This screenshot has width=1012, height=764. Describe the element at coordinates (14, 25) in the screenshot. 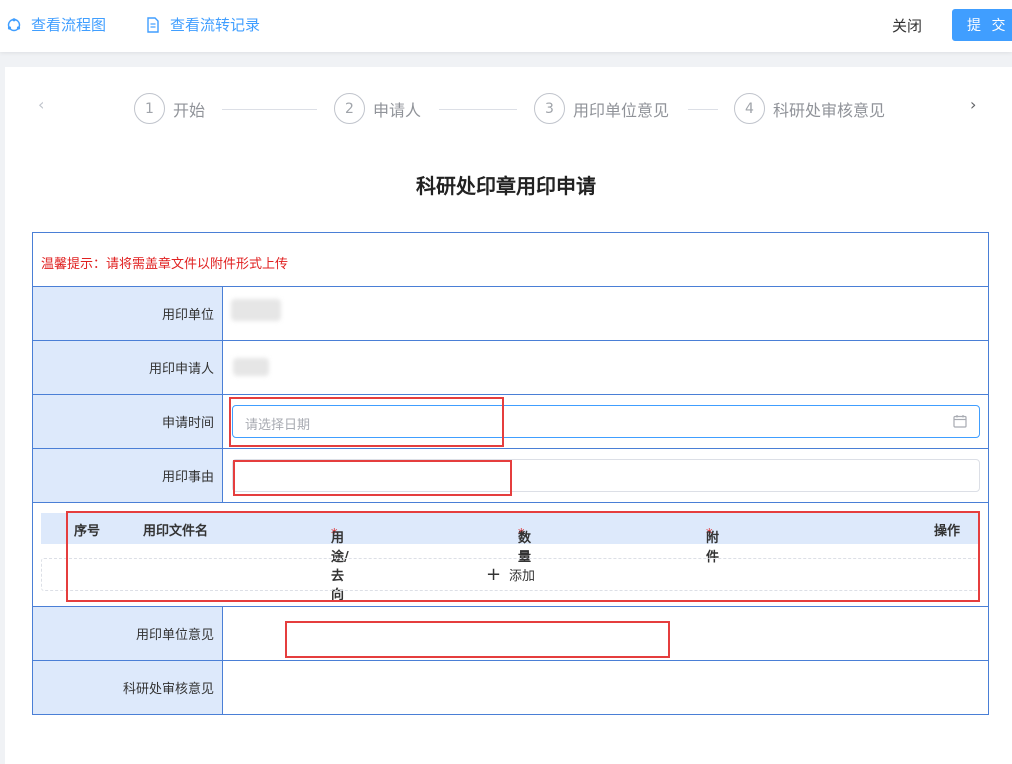

I see `flowchart-icon` at that location.